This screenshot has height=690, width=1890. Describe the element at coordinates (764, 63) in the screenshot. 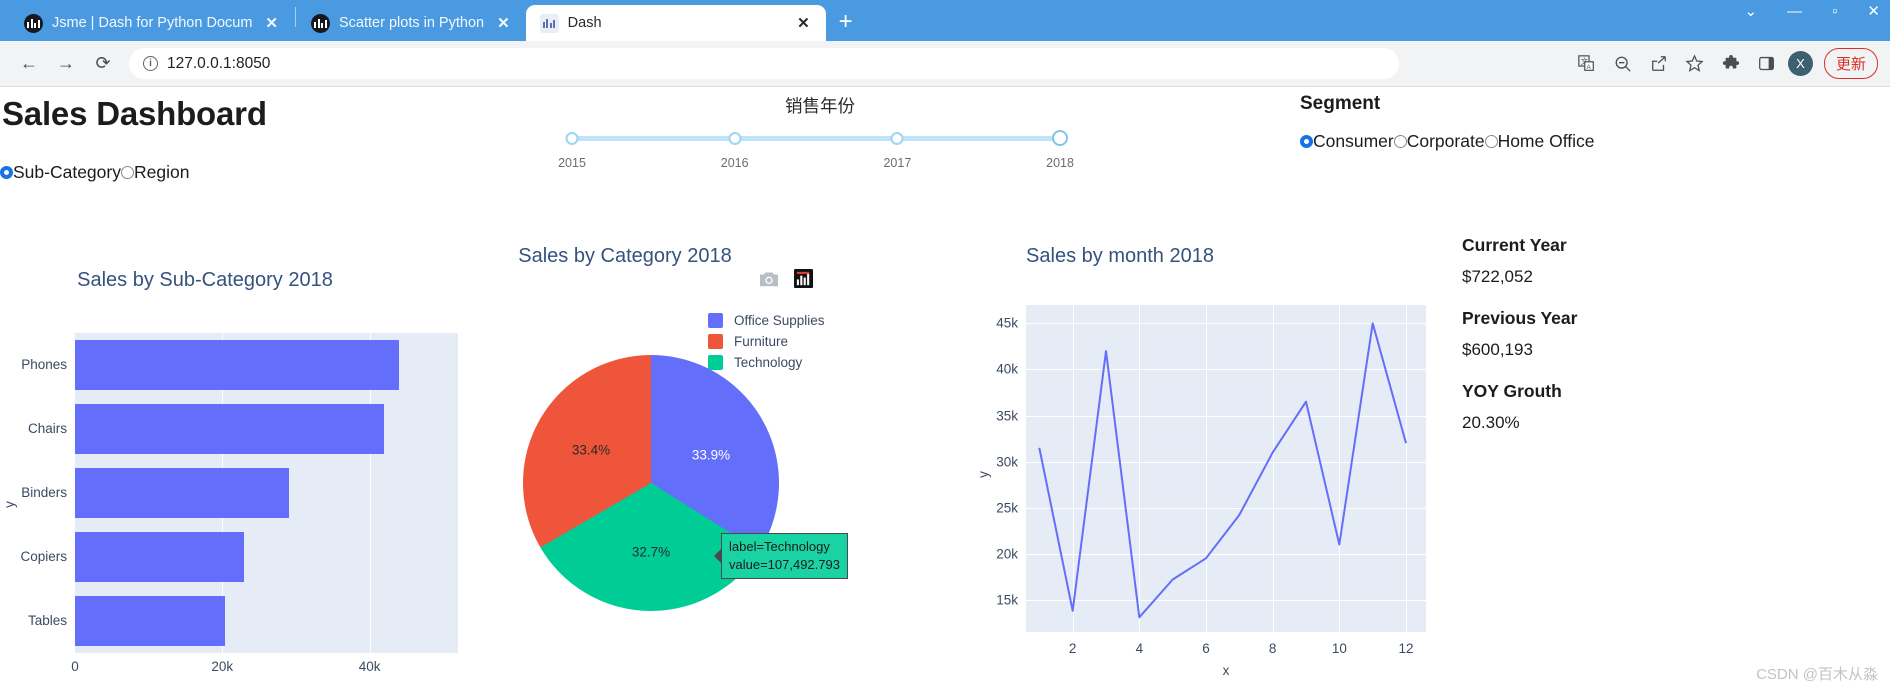

I see `address-bar: i 127.0.0.1:8050` at that location.